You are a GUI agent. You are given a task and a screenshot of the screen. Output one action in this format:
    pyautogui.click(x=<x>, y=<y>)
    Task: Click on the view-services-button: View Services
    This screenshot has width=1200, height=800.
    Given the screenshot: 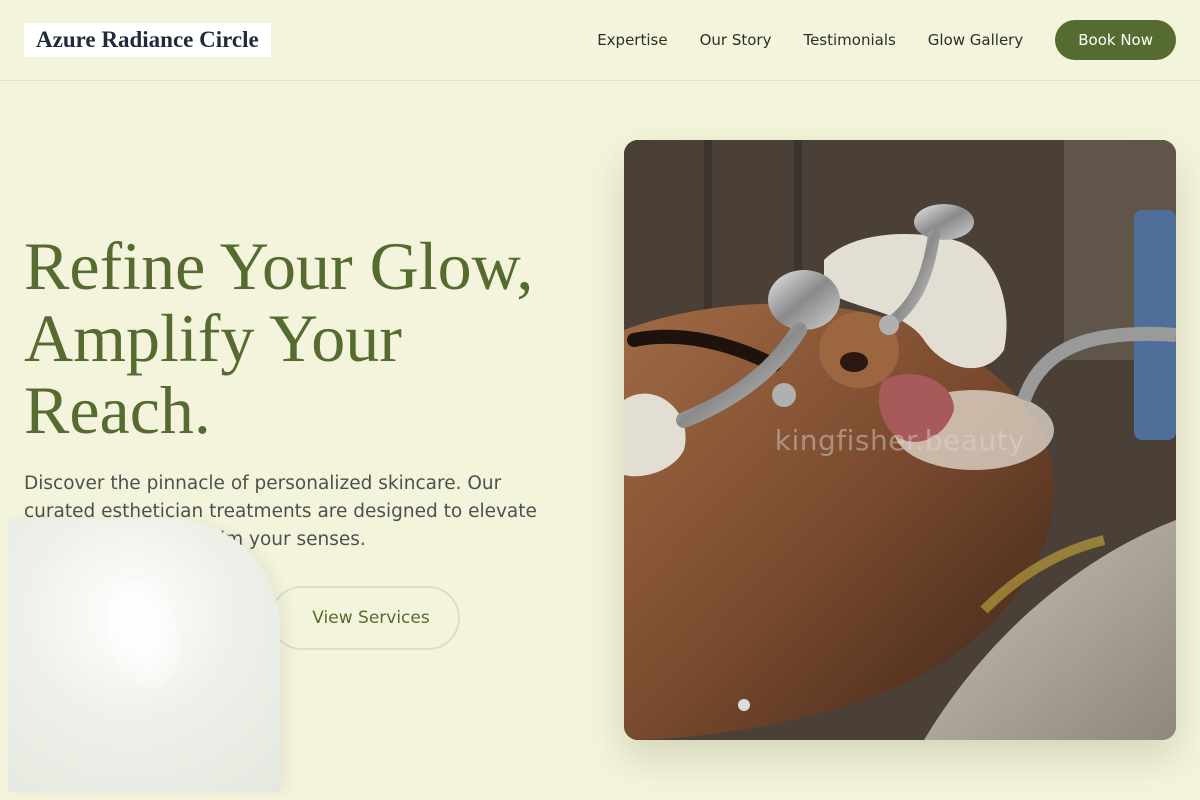 What is the action you would take?
    pyautogui.click(x=365, y=618)
    